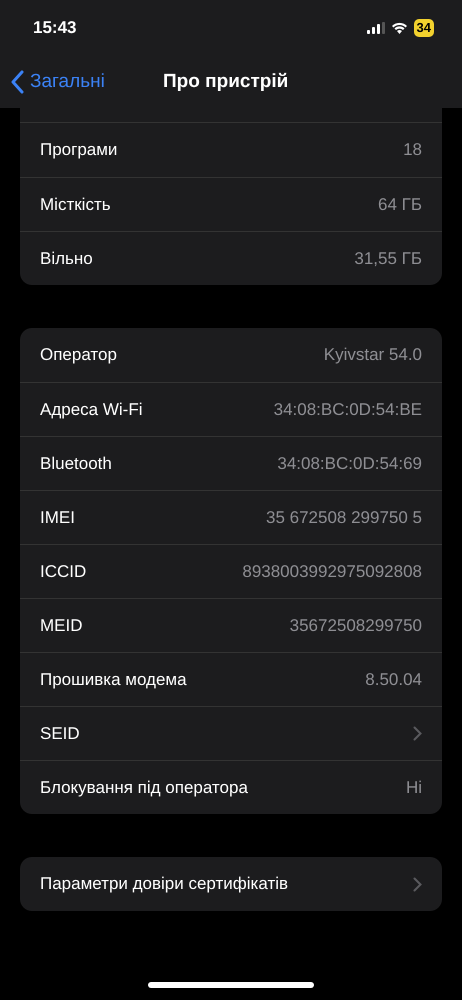 This screenshot has width=462, height=1000. What do you see at coordinates (64, 572) in the screenshot?
I see `row-label: ICCID` at bounding box center [64, 572].